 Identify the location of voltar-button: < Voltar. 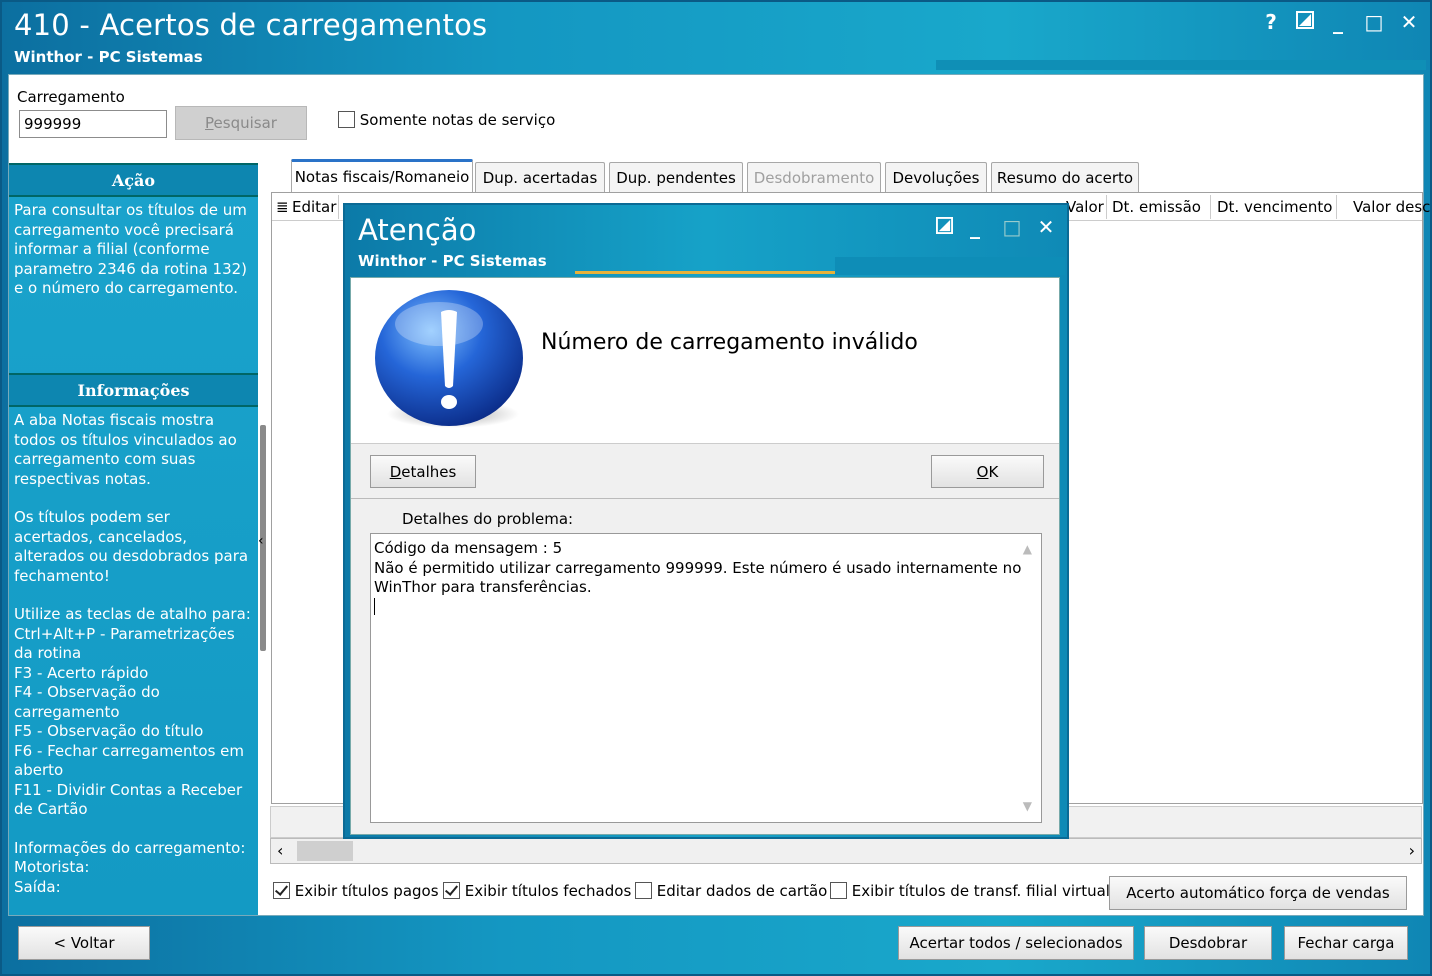
(84, 943).